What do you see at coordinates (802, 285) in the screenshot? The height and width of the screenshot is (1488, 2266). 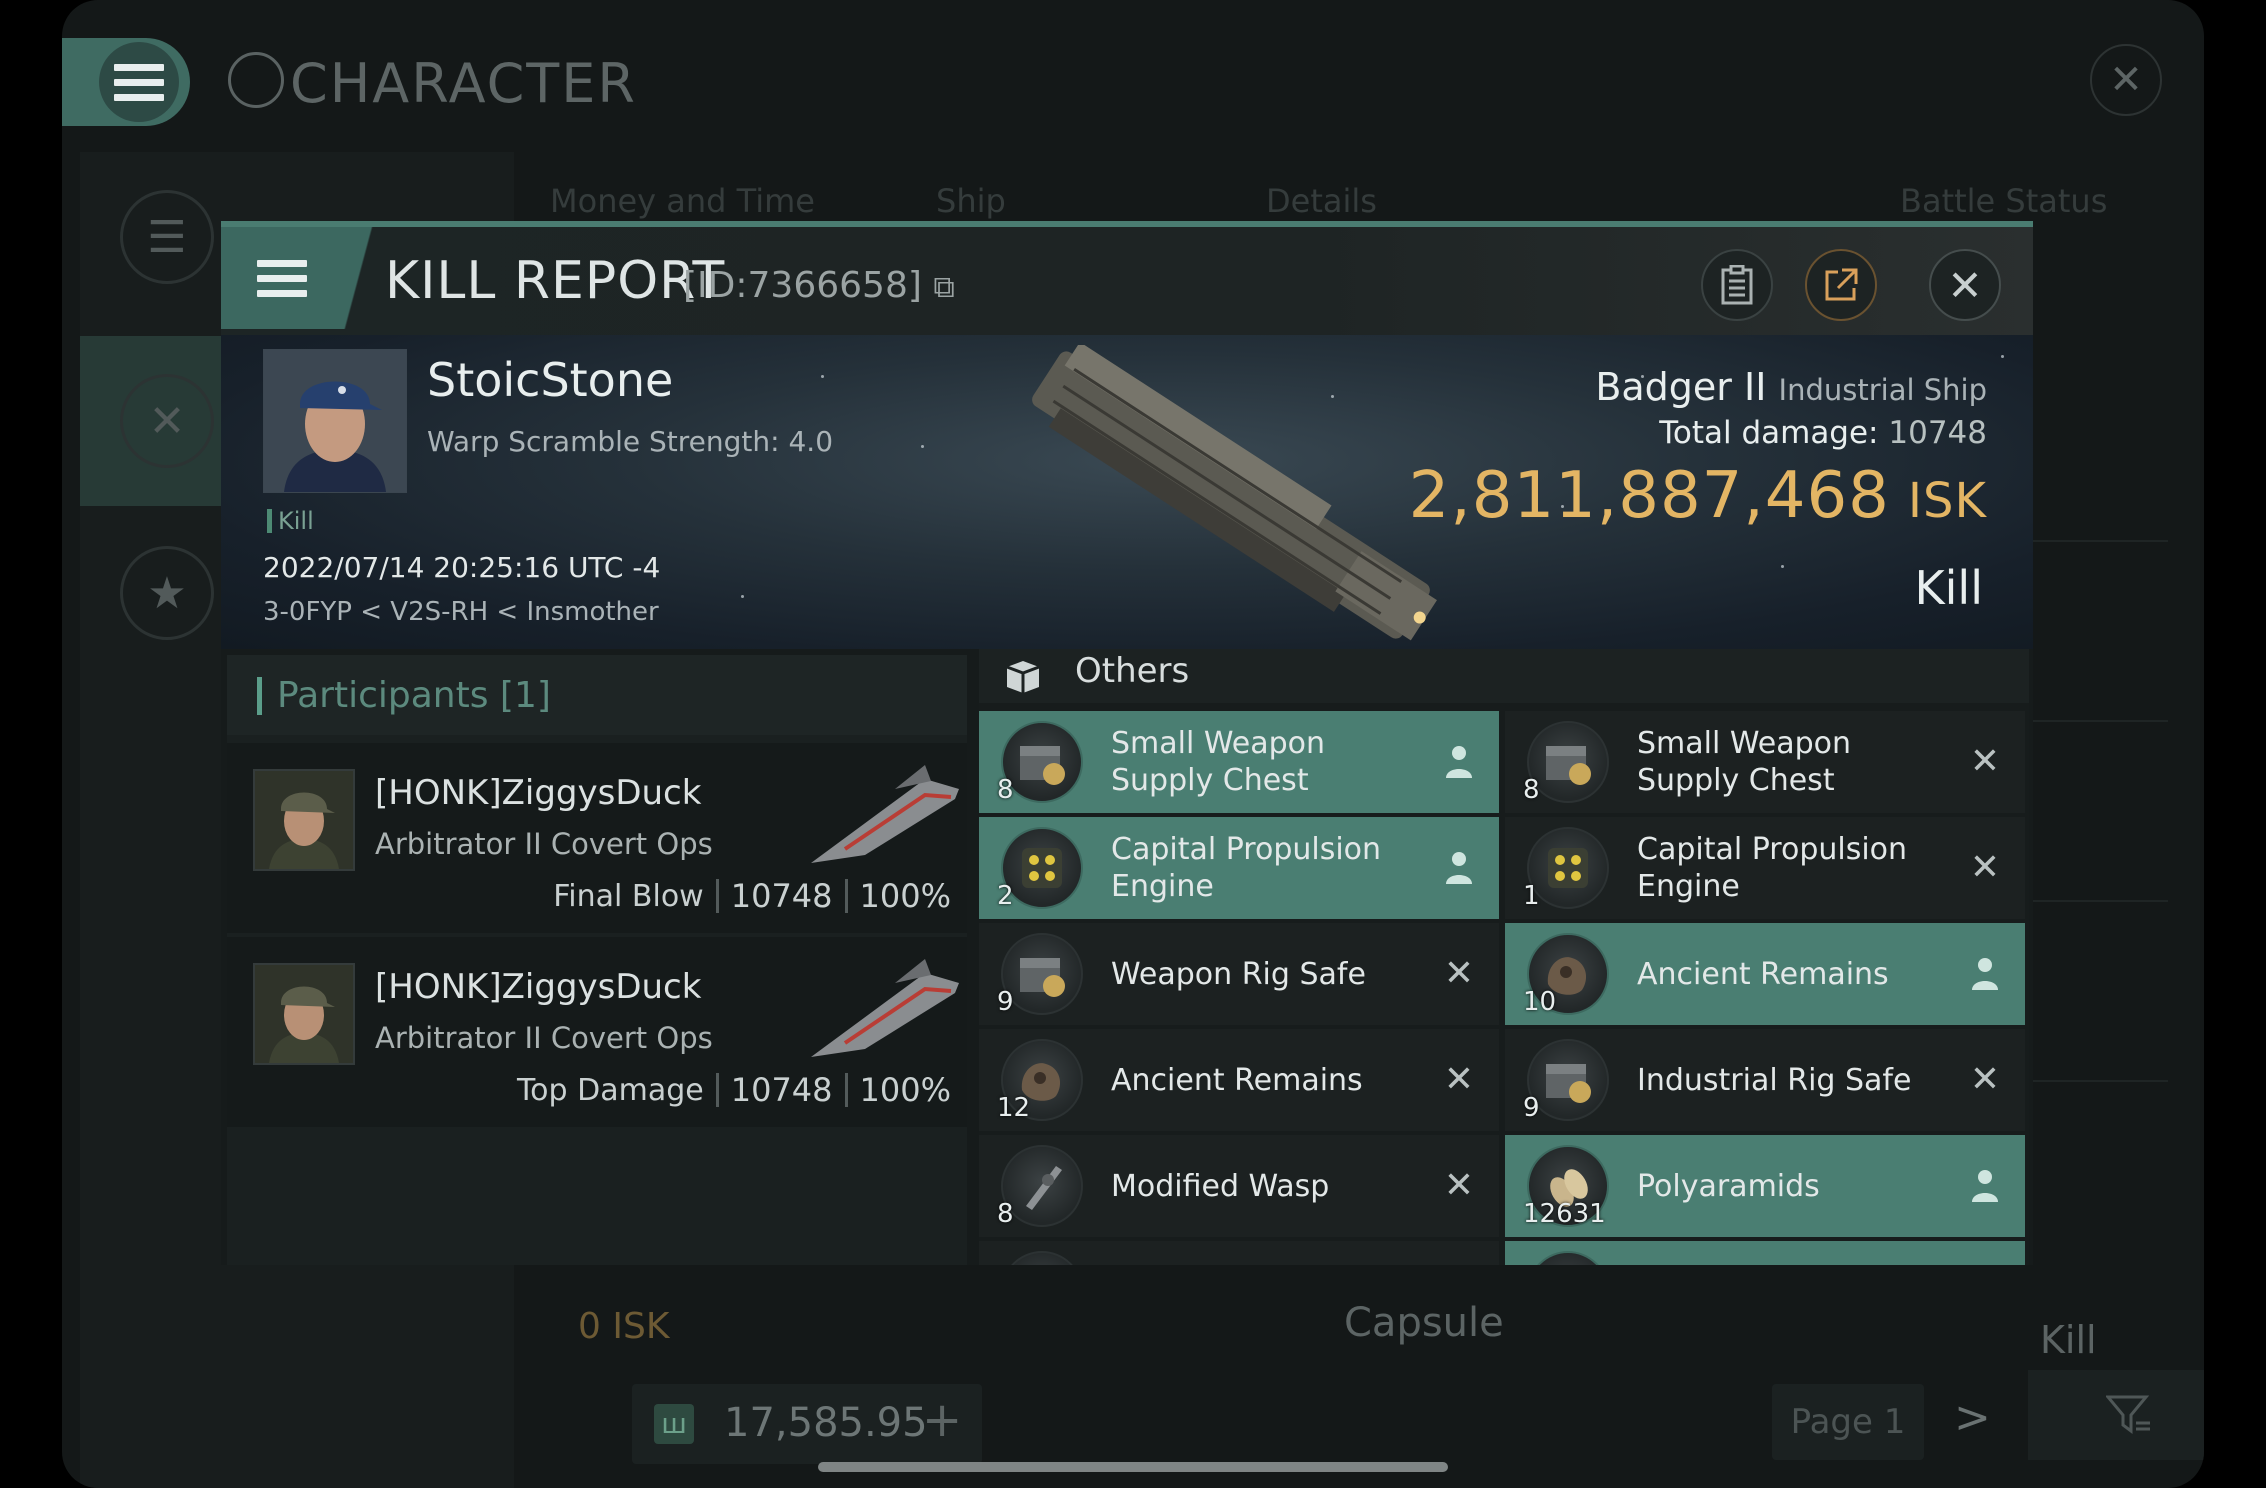 I see `kill-report-id-label: [ID:7366658]` at bounding box center [802, 285].